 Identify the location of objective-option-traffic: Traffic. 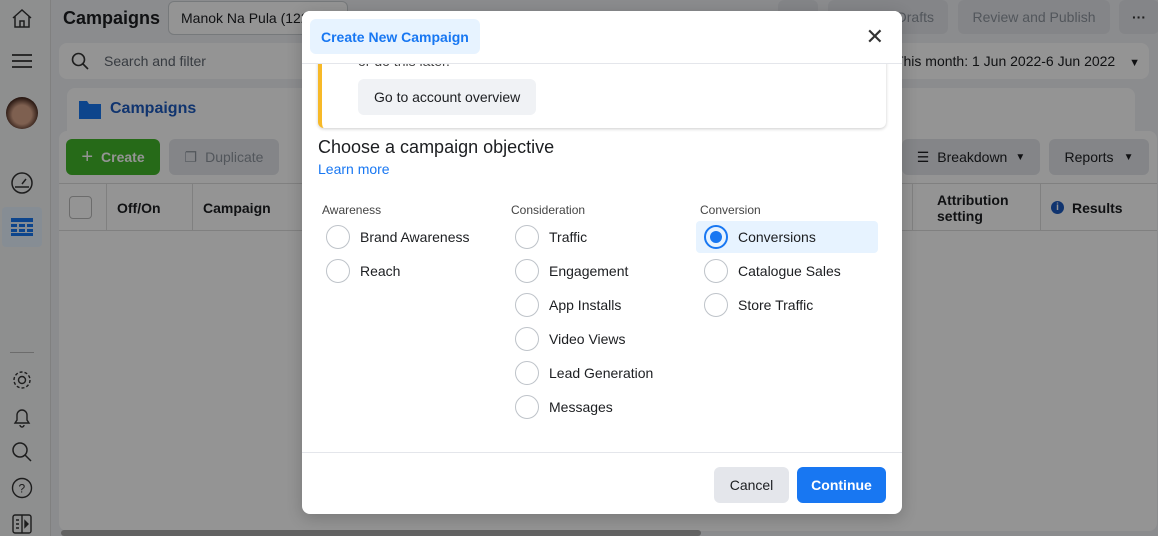
(598, 237).